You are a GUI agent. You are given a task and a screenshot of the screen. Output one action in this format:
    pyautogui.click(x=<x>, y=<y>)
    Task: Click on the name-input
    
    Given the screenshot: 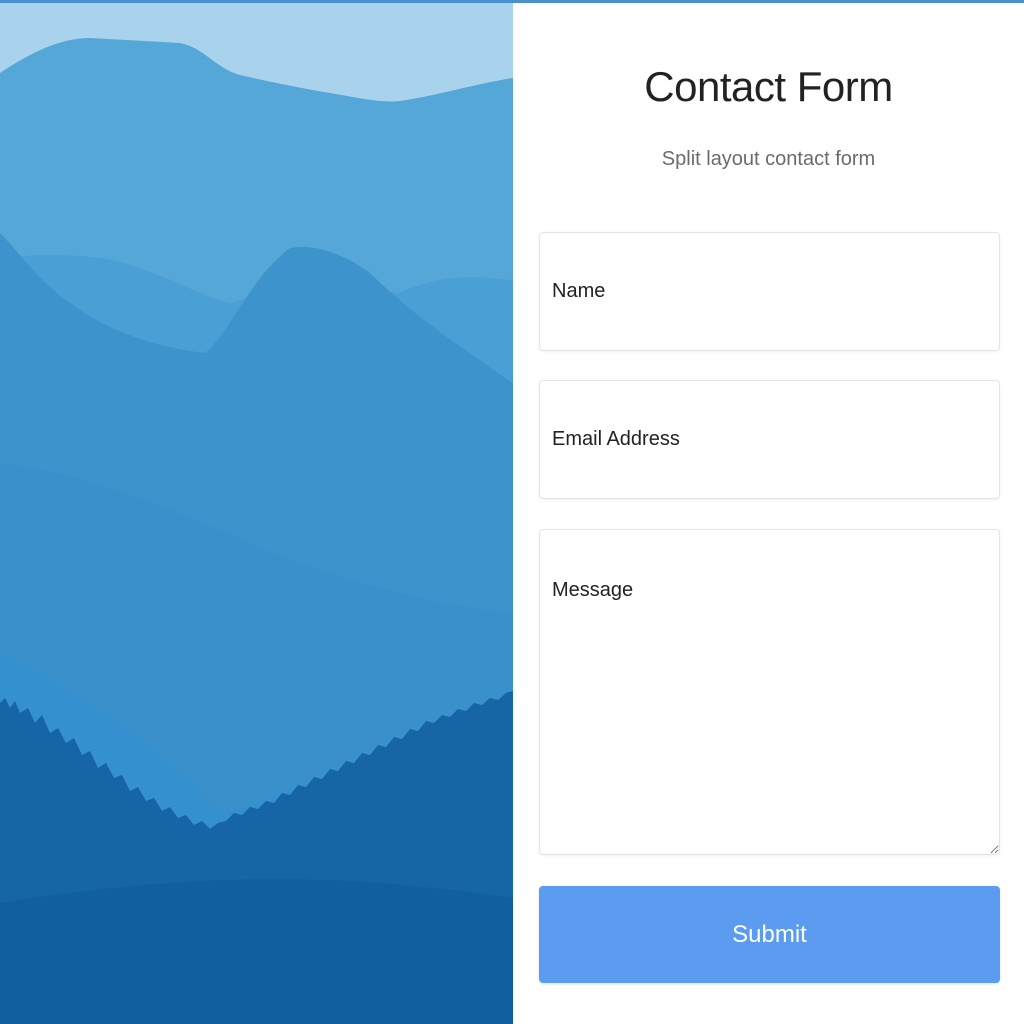 What is the action you would take?
    pyautogui.click(x=769, y=291)
    